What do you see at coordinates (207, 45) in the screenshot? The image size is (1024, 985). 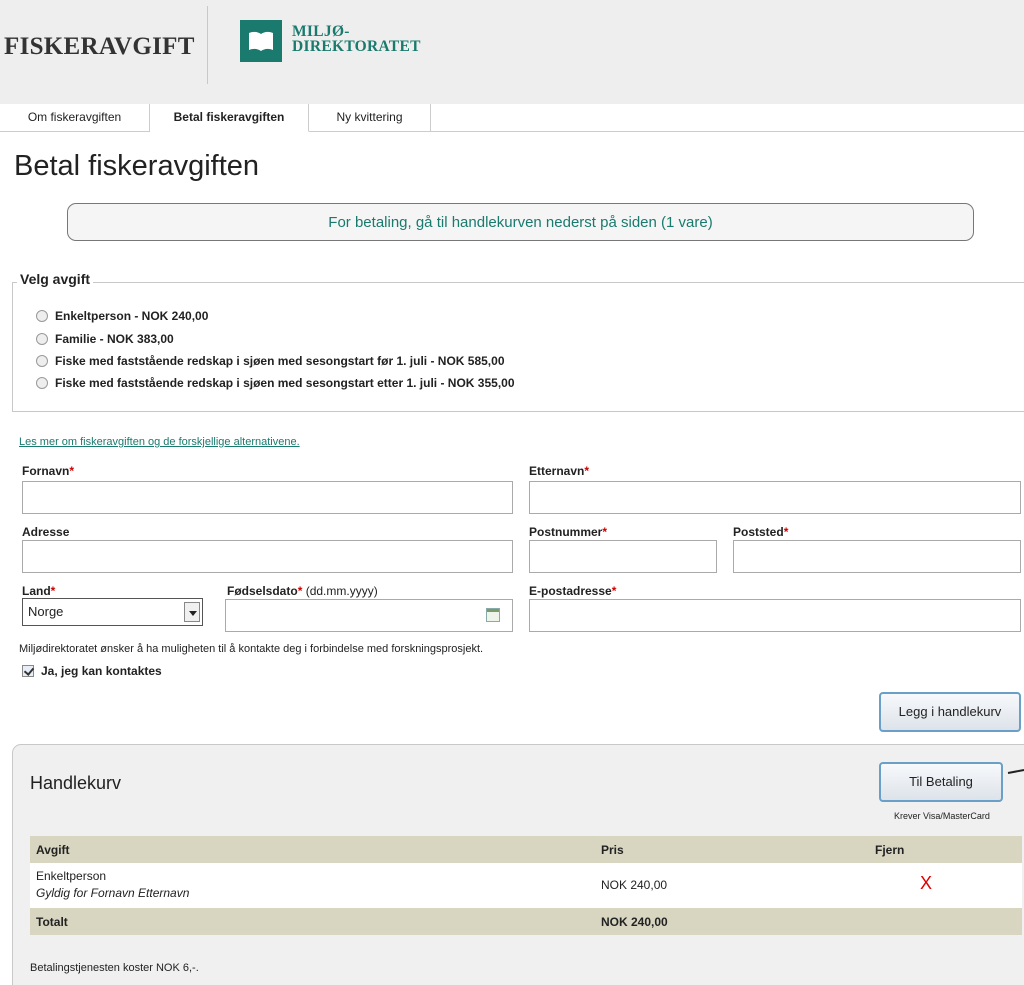 I see `header-divider` at bounding box center [207, 45].